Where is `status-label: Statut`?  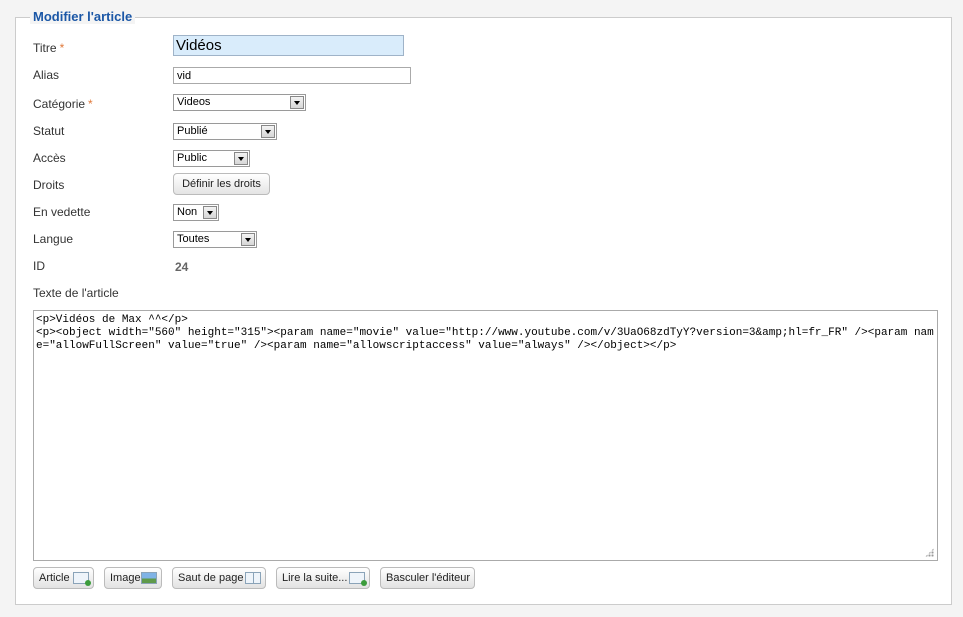 status-label: Statut is located at coordinates (49, 131).